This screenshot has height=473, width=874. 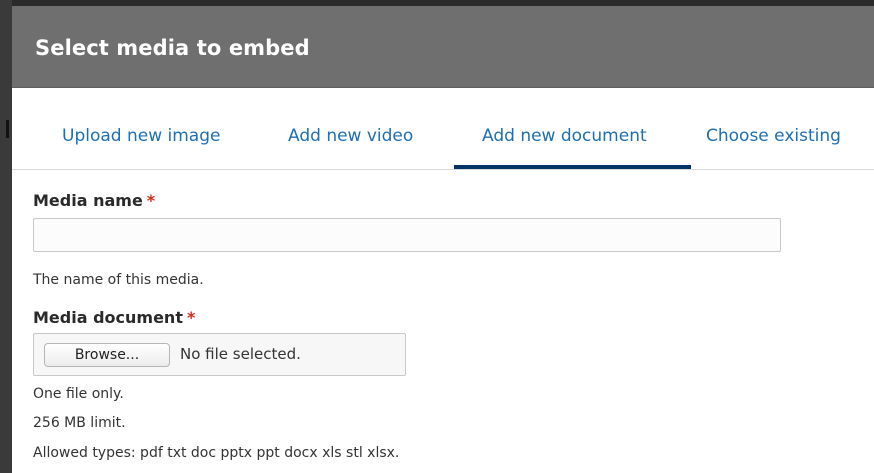 What do you see at coordinates (78, 394) in the screenshot?
I see `help-one-file: One file only.` at bounding box center [78, 394].